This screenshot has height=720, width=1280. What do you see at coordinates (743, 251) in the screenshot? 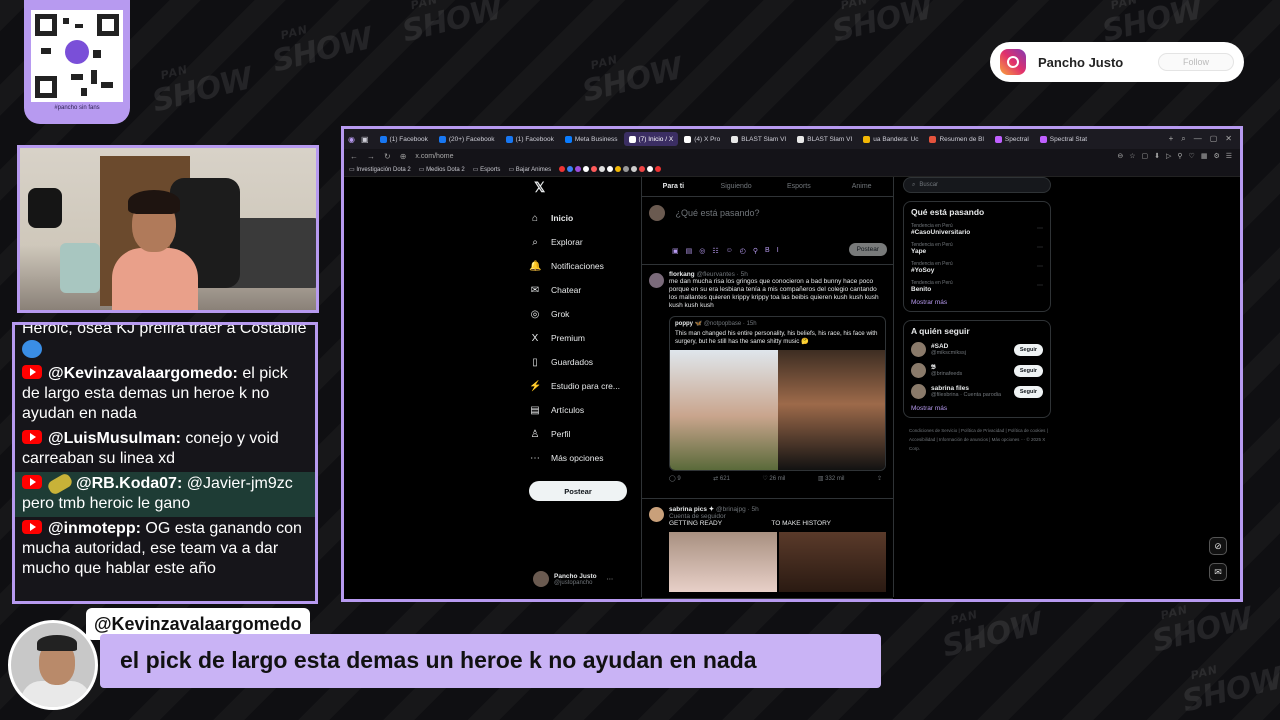
I see `schedule-icon: ◴` at bounding box center [743, 251].